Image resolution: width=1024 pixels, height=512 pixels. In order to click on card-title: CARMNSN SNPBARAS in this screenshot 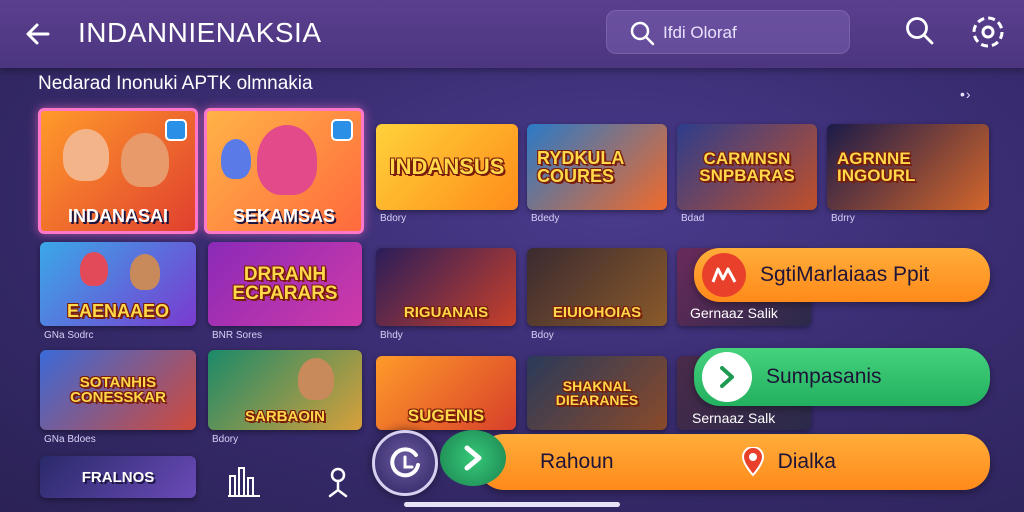, I will do `click(747, 167)`.